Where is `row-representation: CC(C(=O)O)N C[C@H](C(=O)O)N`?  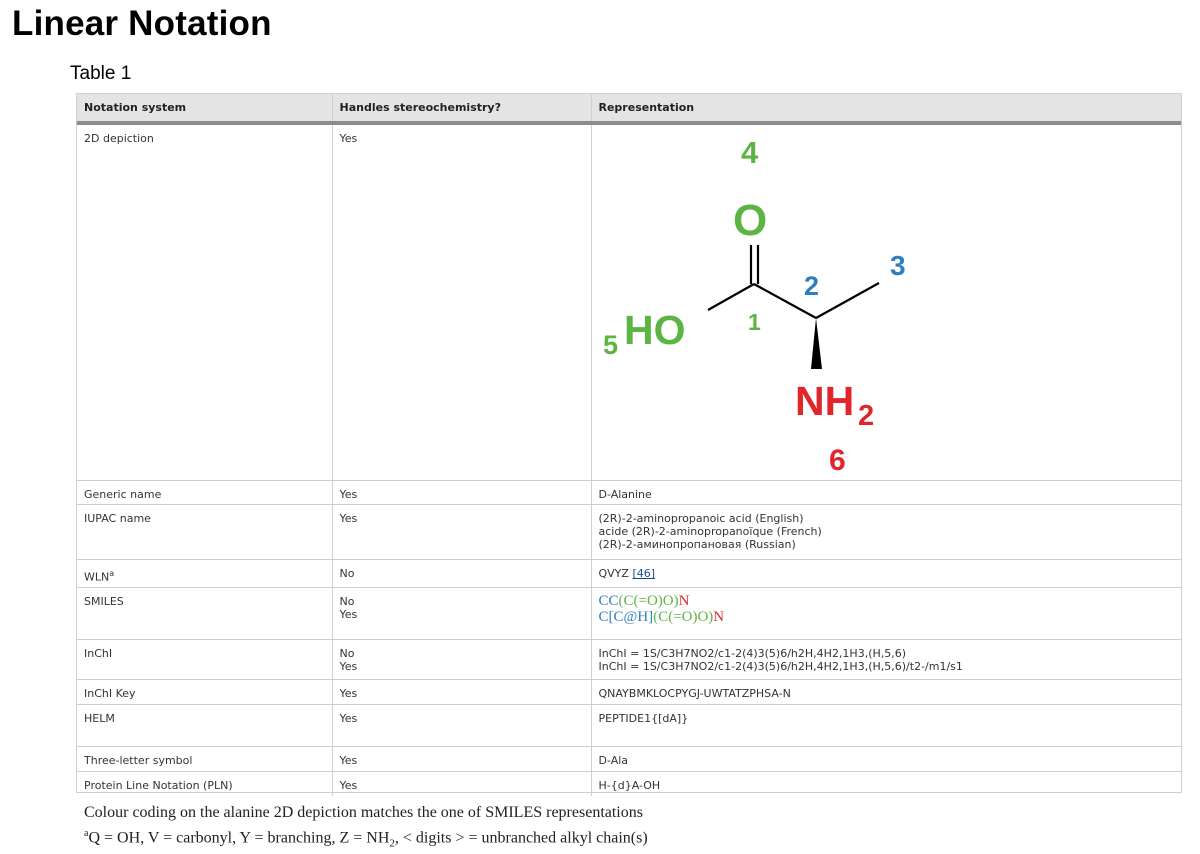 row-representation: CC(C(=O)O)N C[C@H](C(=O)O)N is located at coordinates (886, 613).